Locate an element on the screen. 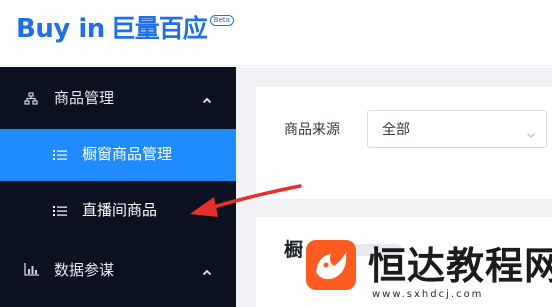 This screenshot has width=552, height=307. brand-name-en: Buy in is located at coordinates (60, 29).